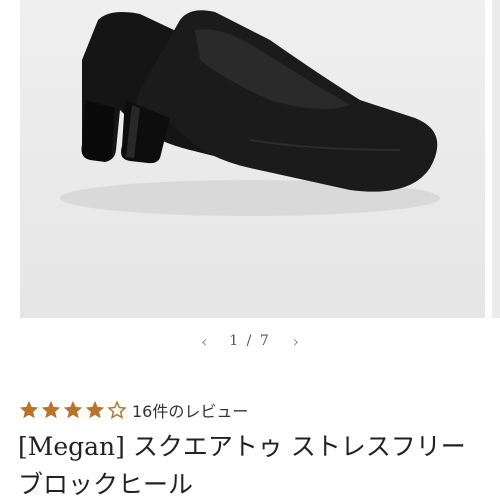 Image resolution: width=500 pixels, height=504 pixels. What do you see at coordinates (265, 341) in the screenshot?
I see `total-pages: 7` at bounding box center [265, 341].